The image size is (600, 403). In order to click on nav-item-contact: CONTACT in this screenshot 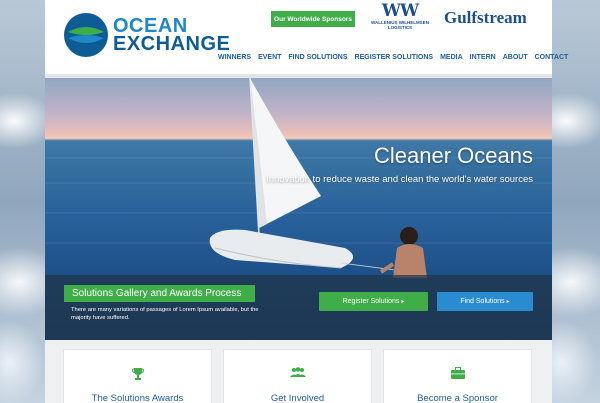, I will do `click(552, 57)`.